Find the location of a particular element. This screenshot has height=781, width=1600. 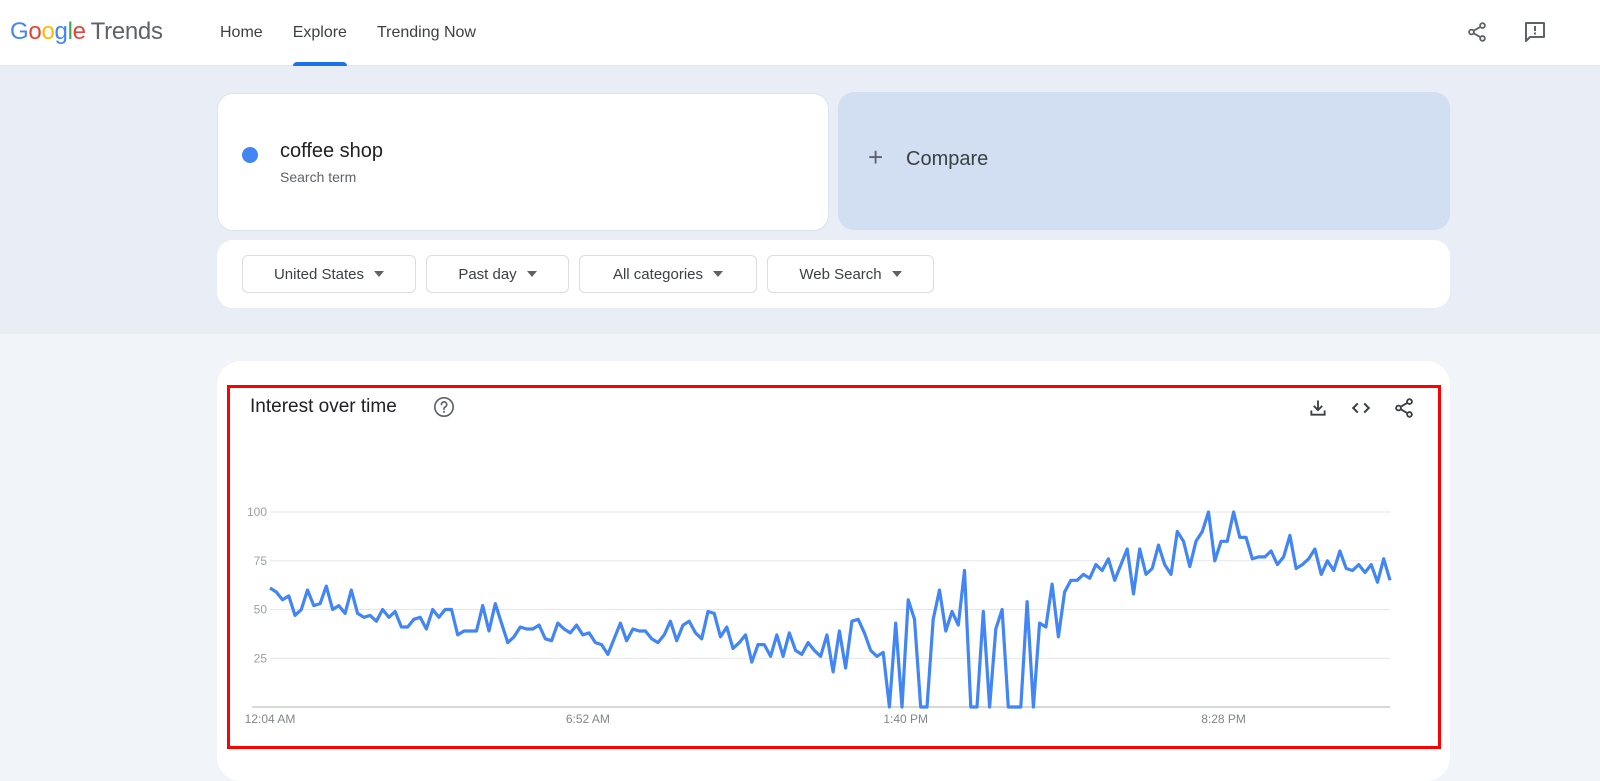

category-dropdown: All categories is located at coordinates (668, 274).